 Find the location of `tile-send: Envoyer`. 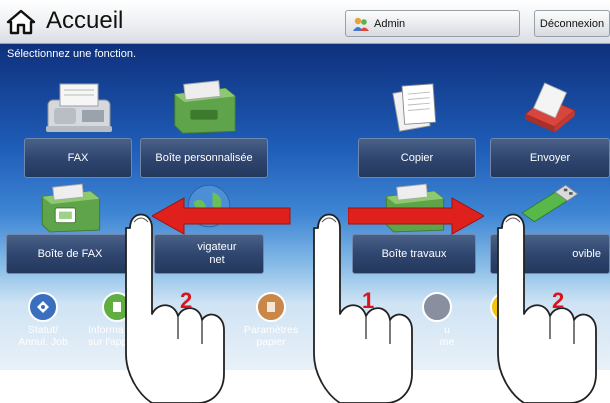

tile-send: Envoyer is located at coordinates (550, 128).